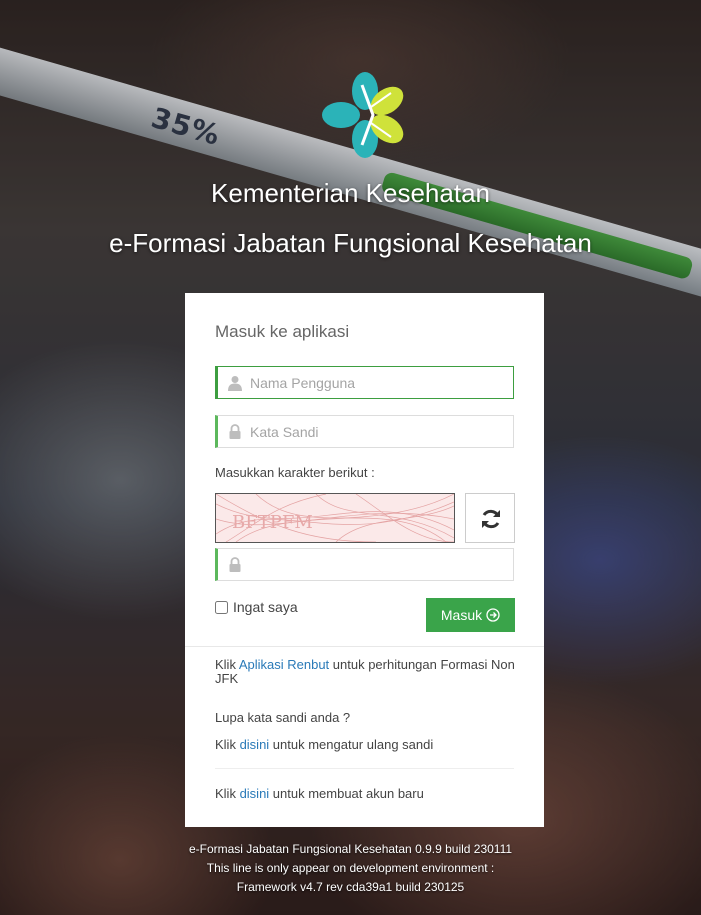 The image size is (701, 915). What do you see at coordinates (335, 518) in the screenshot?
I see `captcha-image: BFTPFM` at bounding box center [335, 518].